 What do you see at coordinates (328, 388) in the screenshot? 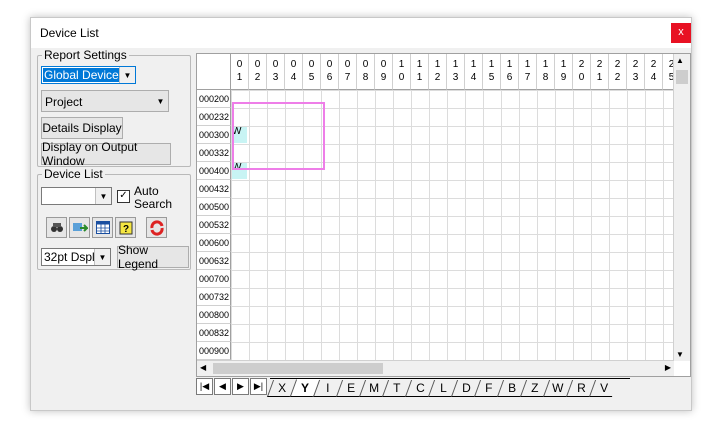
I see `tab-label: I` at bounding box center [328, 388].